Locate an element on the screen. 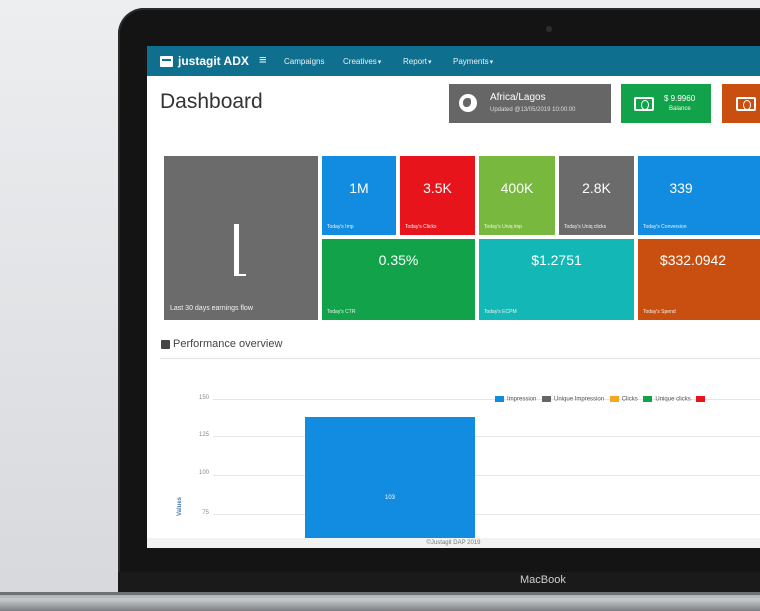 The width and height of the screenshot is (760, 611). nav-campaigns: Campaigns is located at coordinates (304, 61).